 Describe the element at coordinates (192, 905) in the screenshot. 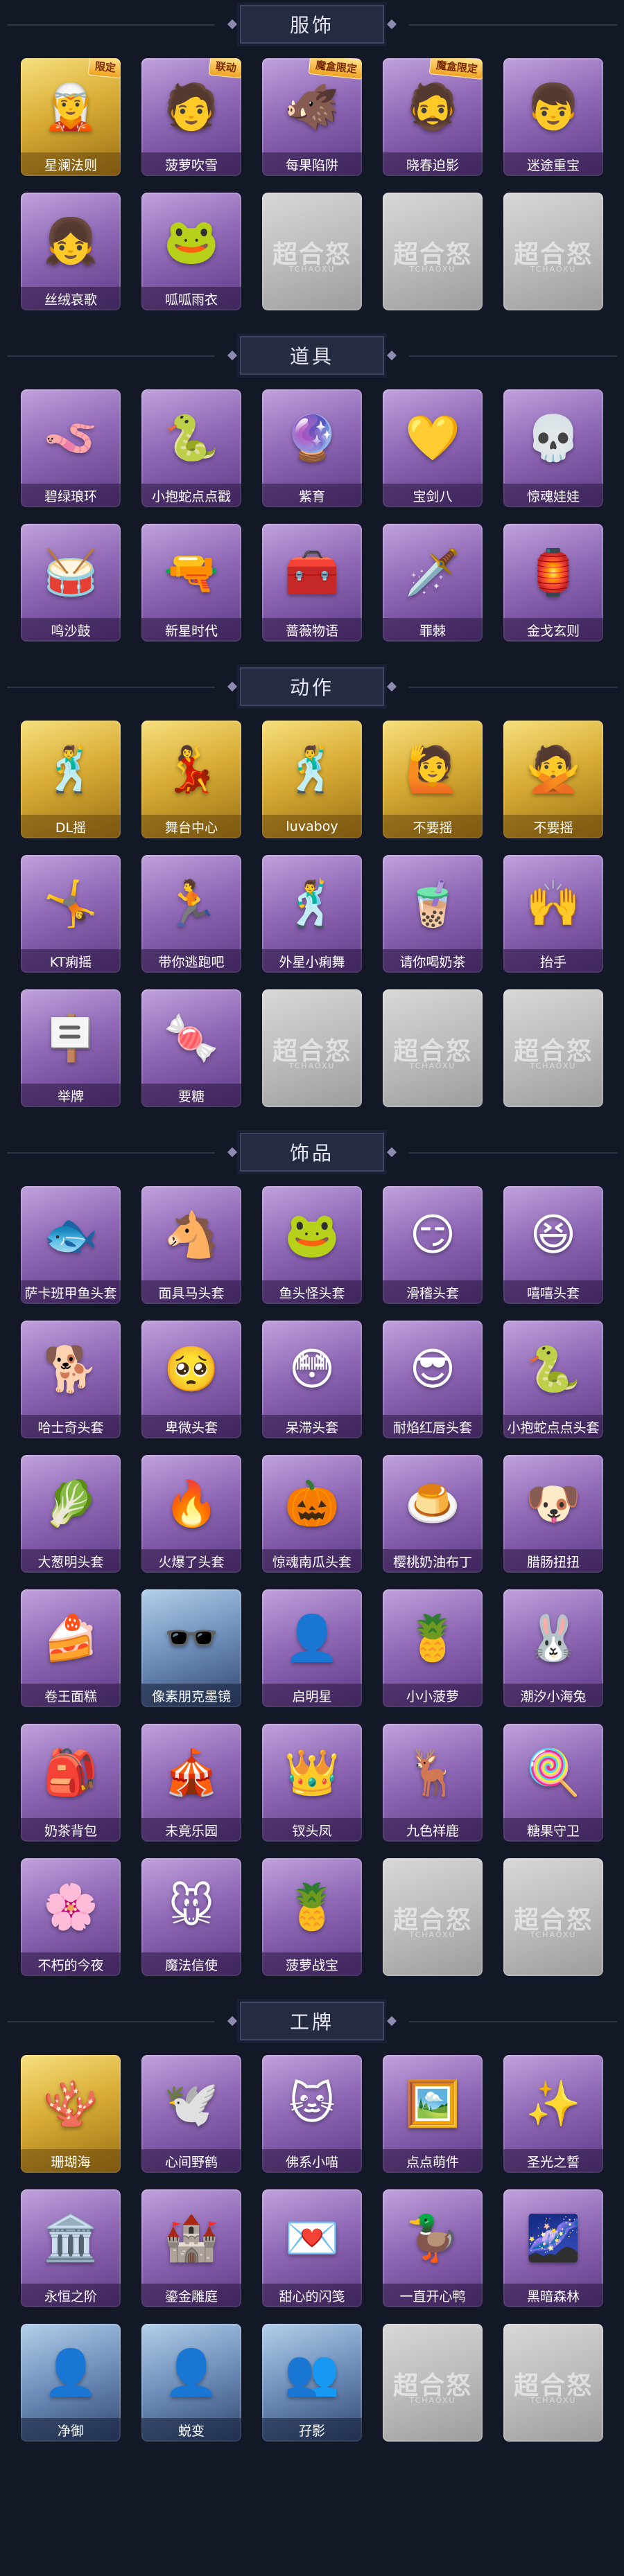

I see `item-icon: 🏃` at that location.